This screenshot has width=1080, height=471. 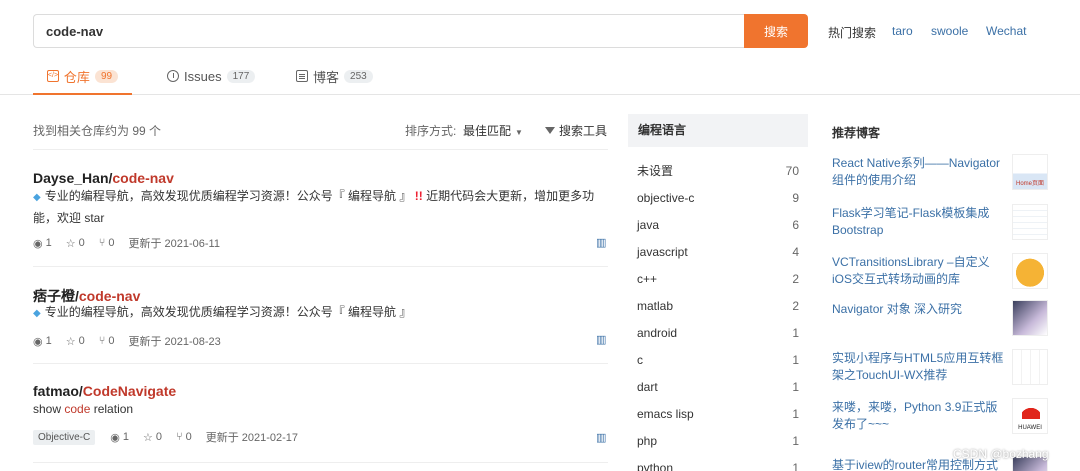 What do you see at coordinates (795, 251) in the screenshot?
I see `language-count: 4` at bounding box center [795, 251].